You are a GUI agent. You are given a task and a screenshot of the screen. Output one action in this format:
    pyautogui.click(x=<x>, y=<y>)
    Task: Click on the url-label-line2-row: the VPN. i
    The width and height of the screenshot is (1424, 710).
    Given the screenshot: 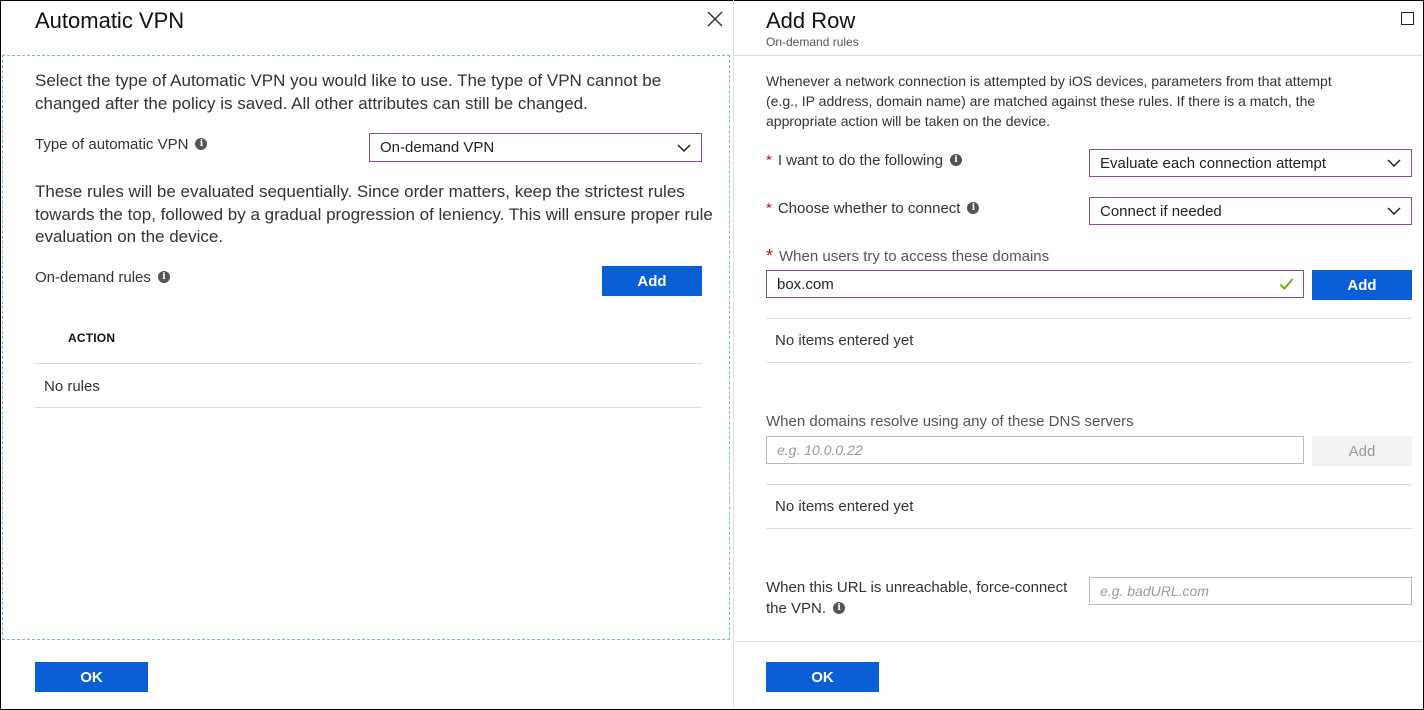 What is the action you would take?
    pyautogui.click(x=806, y=608)
    